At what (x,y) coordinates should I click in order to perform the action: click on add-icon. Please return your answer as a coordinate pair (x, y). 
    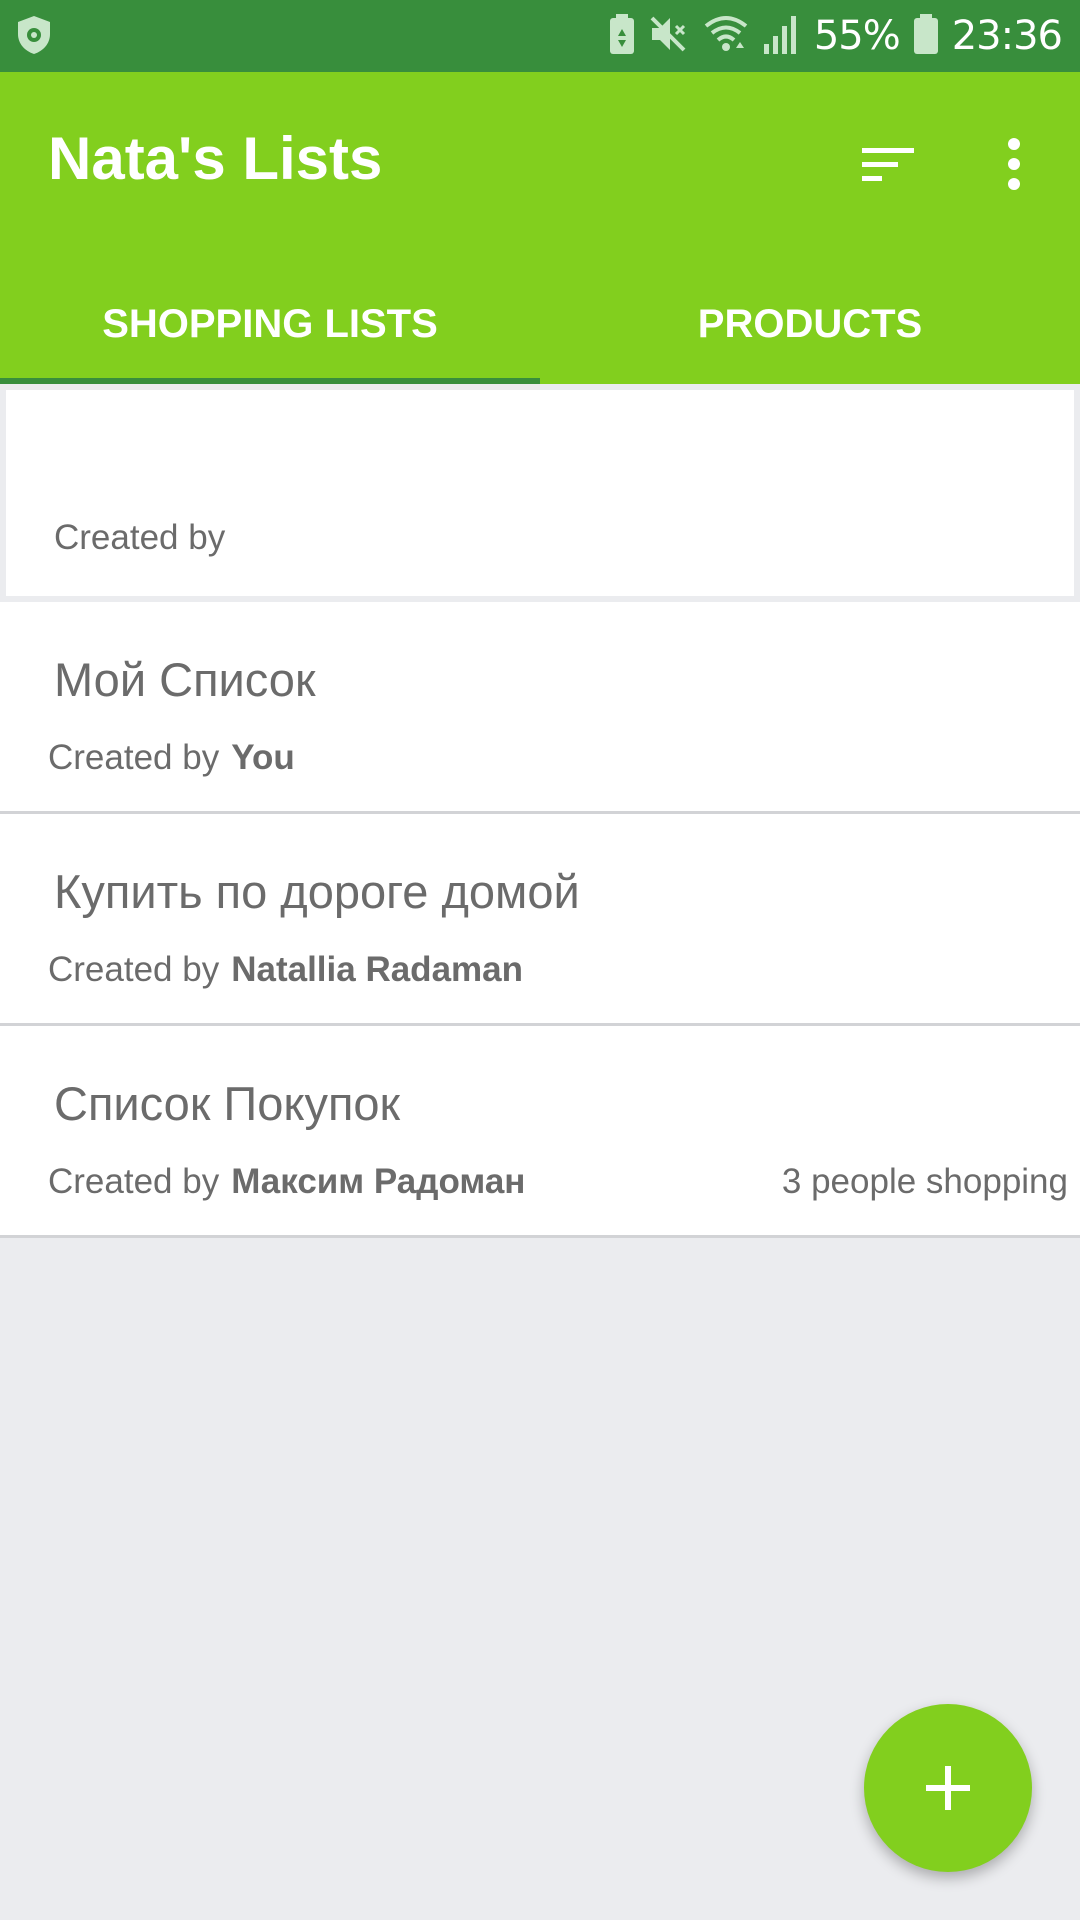
    Looking at the image, I should click on (948, 1788).